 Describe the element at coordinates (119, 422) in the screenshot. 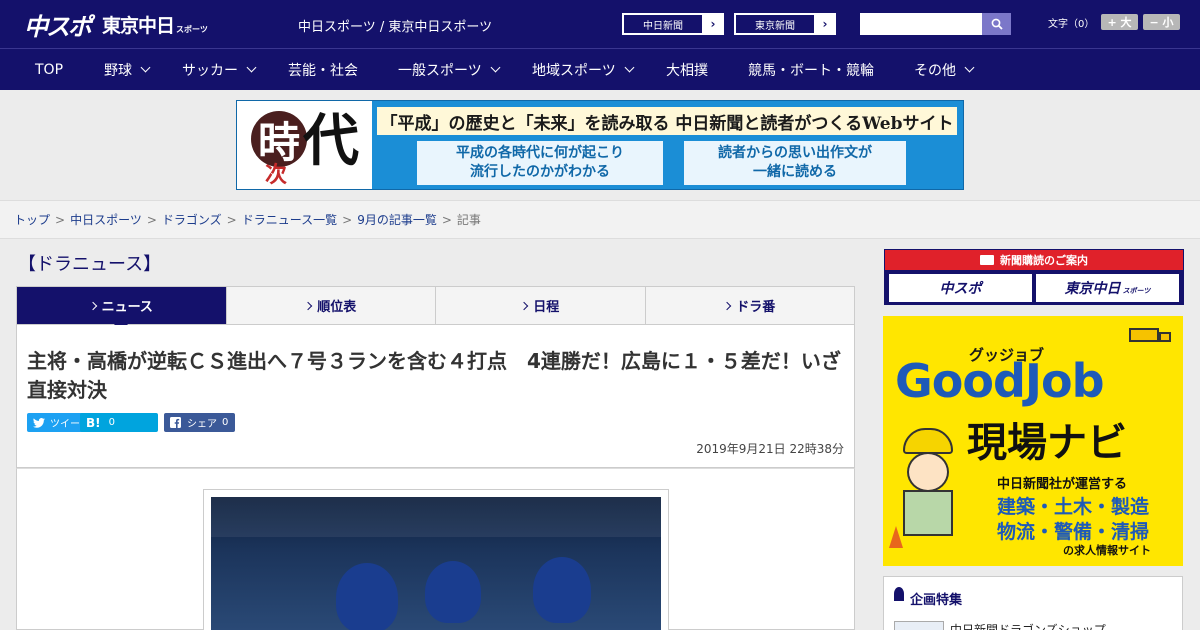

I see `hatena-bookmark-button: B! 0` at that location.